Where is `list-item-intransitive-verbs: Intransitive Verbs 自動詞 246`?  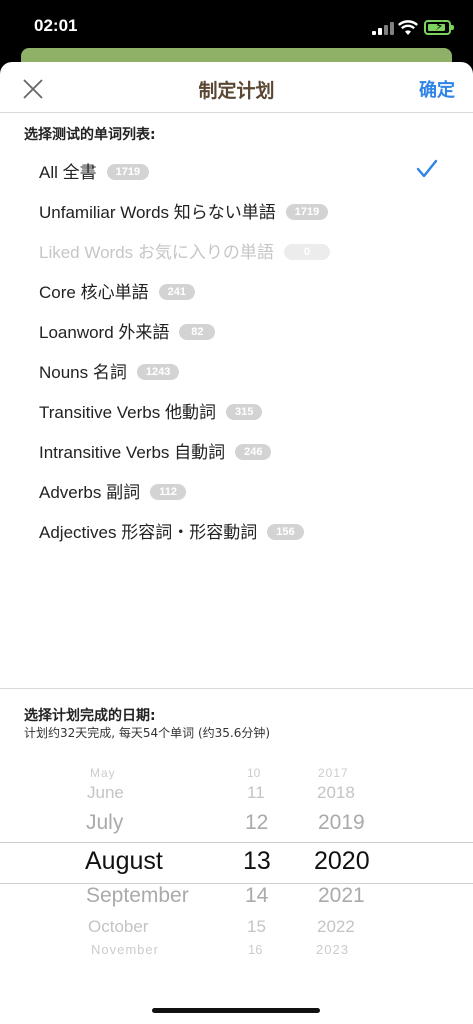
list-item-intransitive-verbs: Intransitive Verbs 自動詞 246 is located at coordinates (236, 450).